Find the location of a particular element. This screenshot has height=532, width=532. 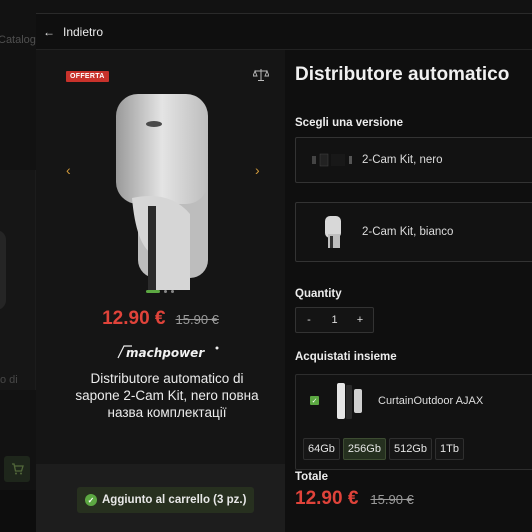

quantity-minus-button: - is located at coordinates (309, 320).